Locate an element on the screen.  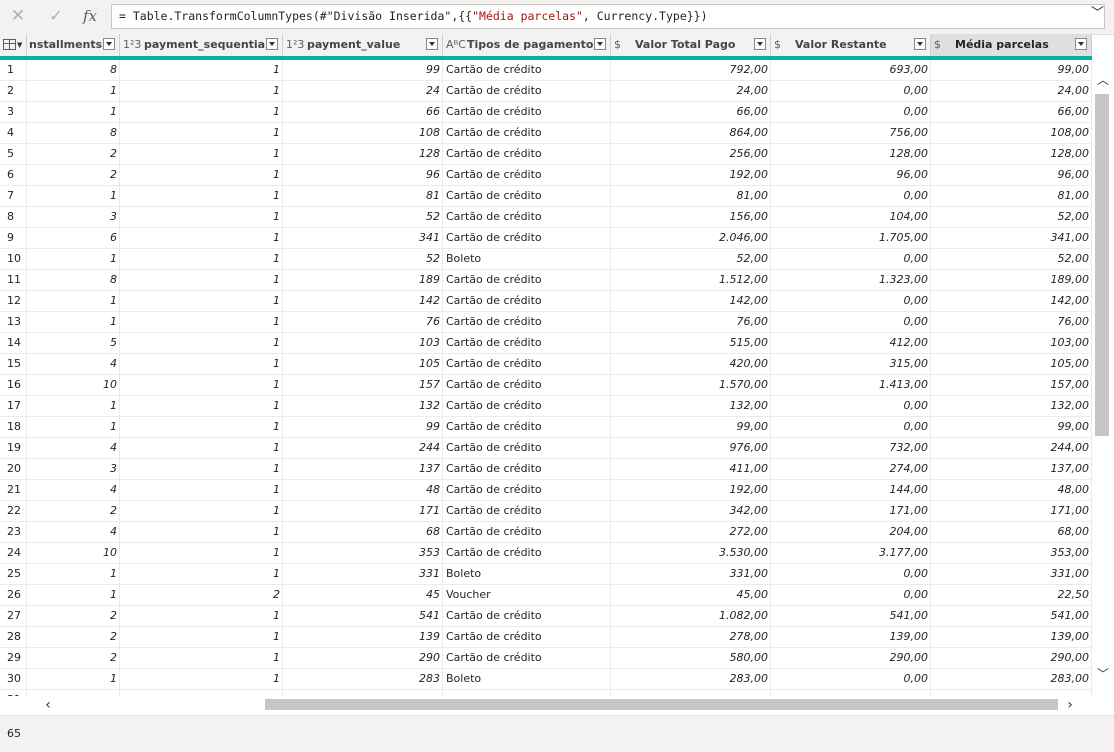
vertical-scroll-thumb is located at coordinates (1102, 265).